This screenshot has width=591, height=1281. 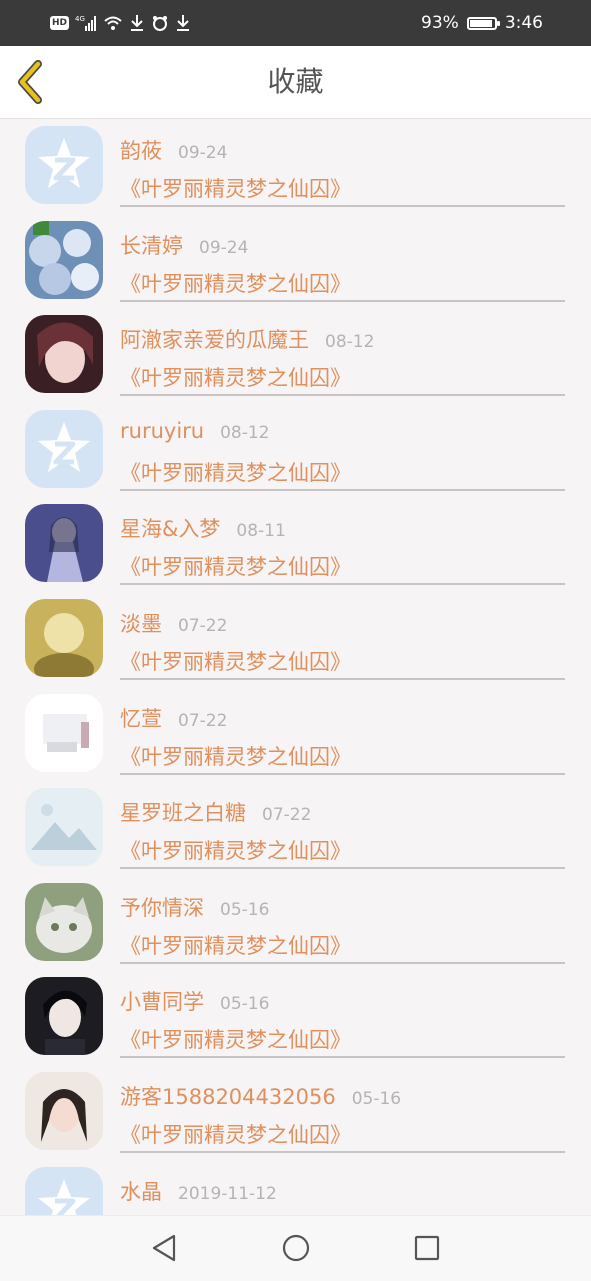 I want to click on list-item-content: 星海&入梦 08-11 《叶罗丽精灵梦之仙囚》, so click(x=342, y=541).